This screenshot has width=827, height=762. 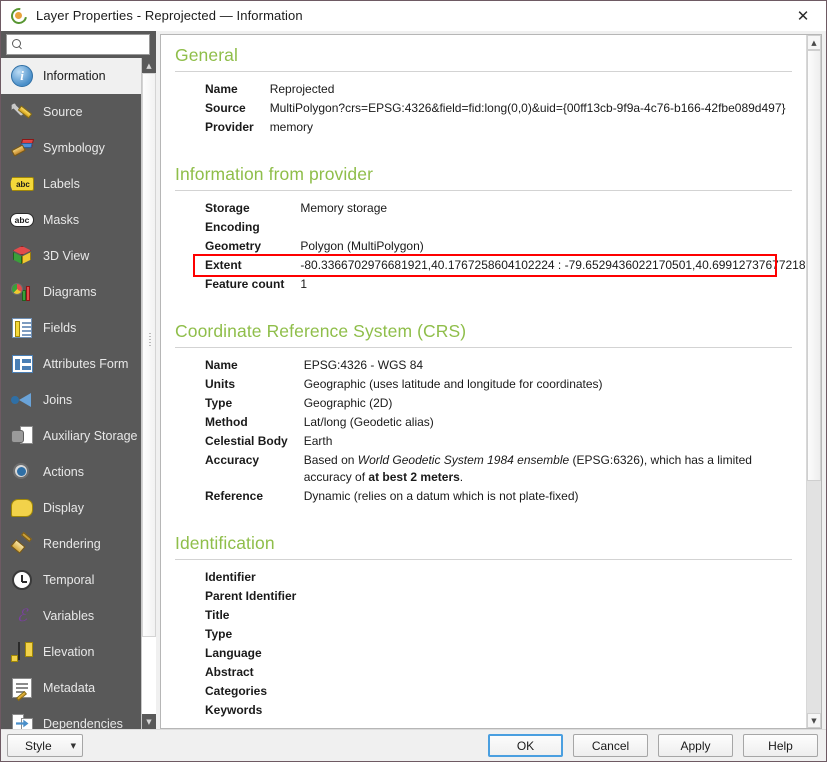 I want to click on content-scrollbar: ▲ ▼, so click(x=813, y=381).